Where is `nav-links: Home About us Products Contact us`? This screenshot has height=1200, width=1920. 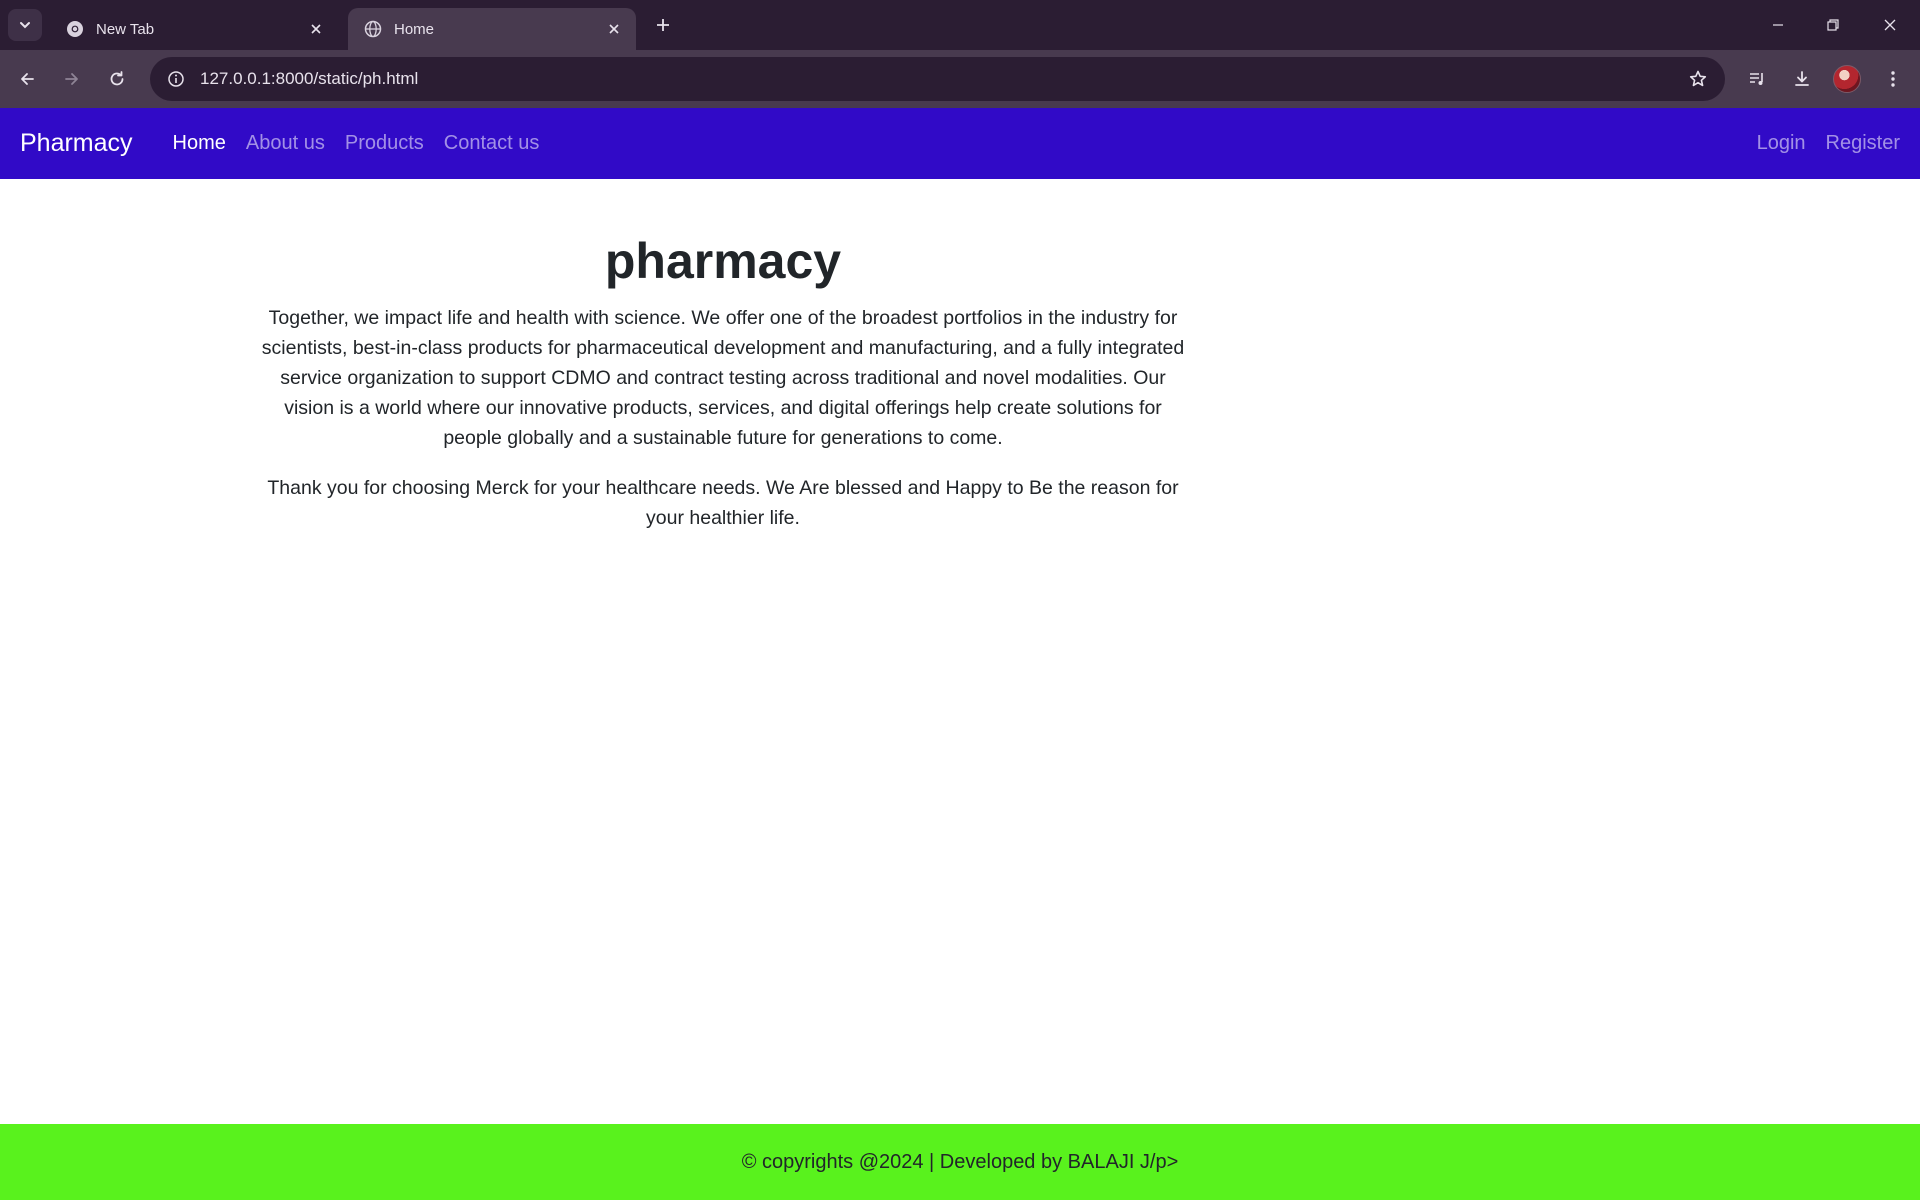 nav-links: Home About us Products Contact us is located at coordinates (356, 143).